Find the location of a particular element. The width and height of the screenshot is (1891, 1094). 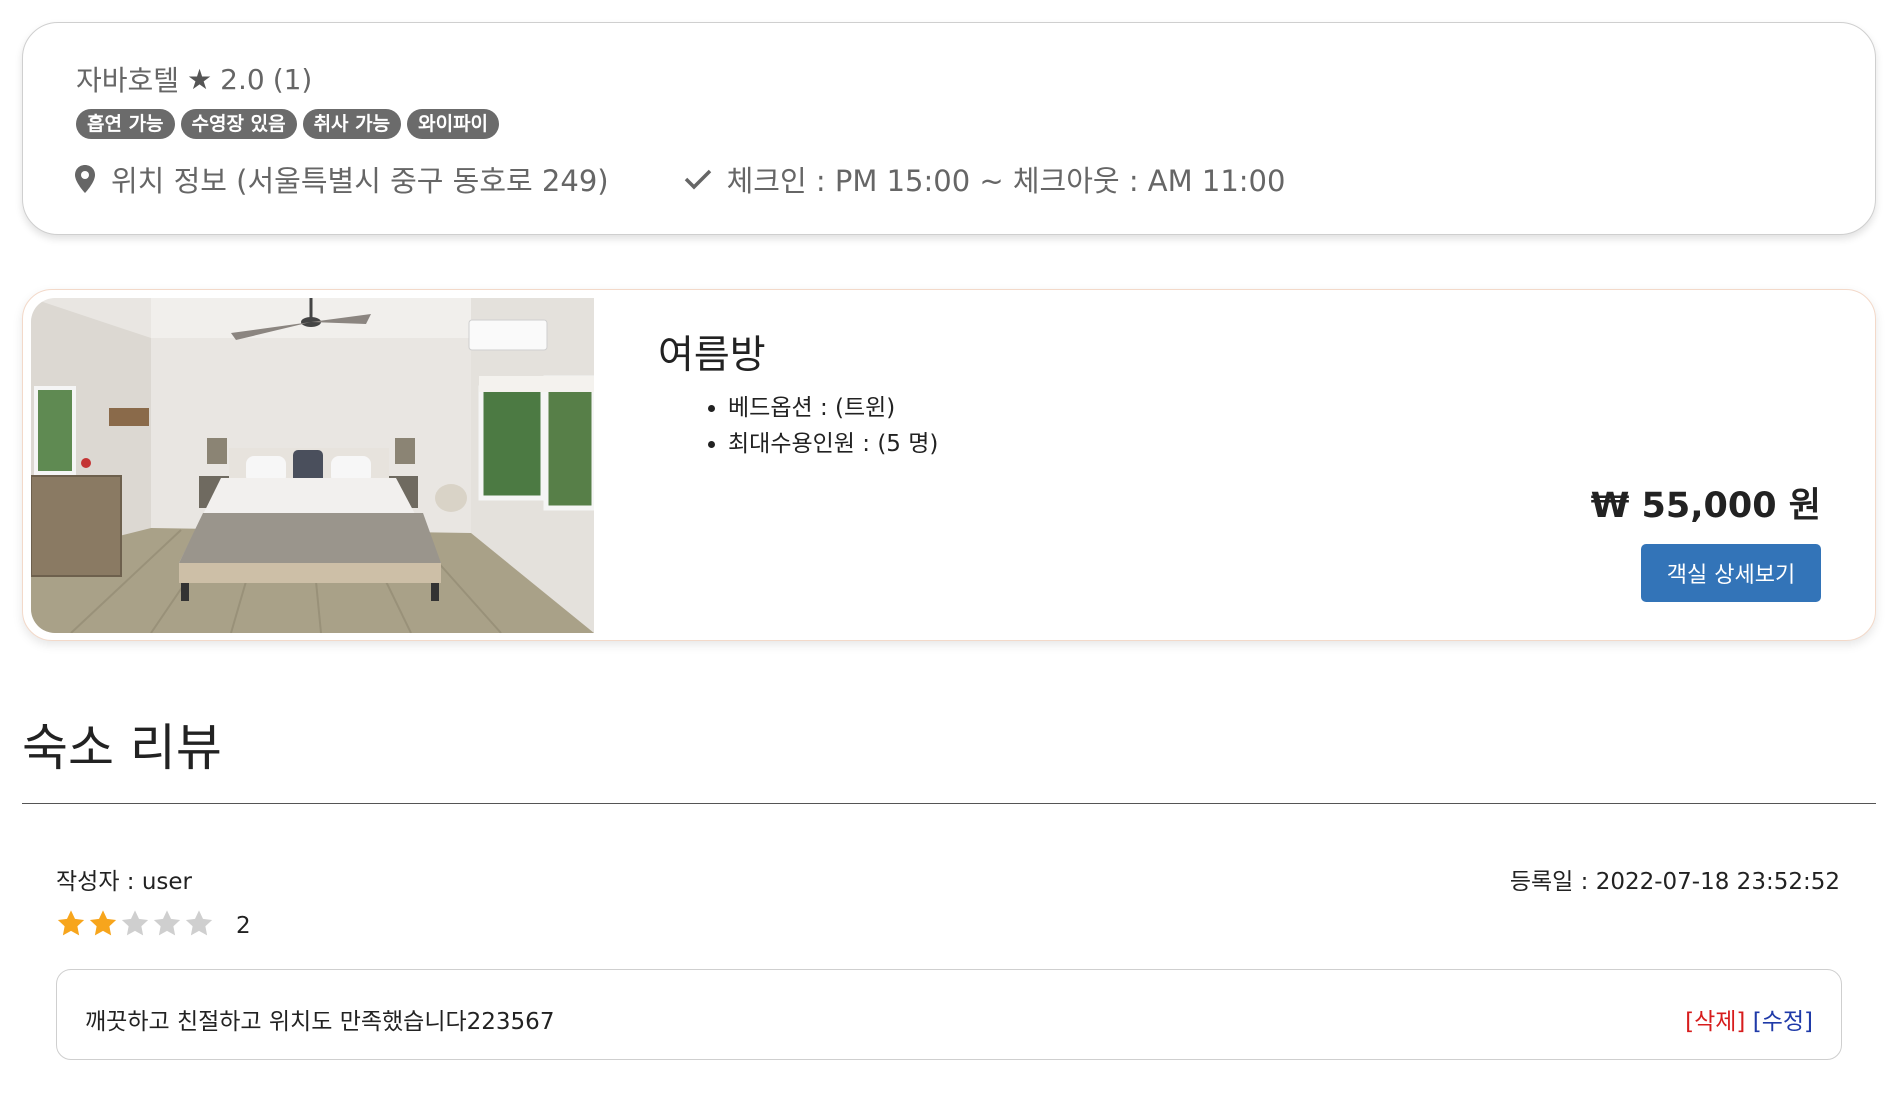

room-price: ₩ 55,000 원 is located at coordinates (1705, 506).